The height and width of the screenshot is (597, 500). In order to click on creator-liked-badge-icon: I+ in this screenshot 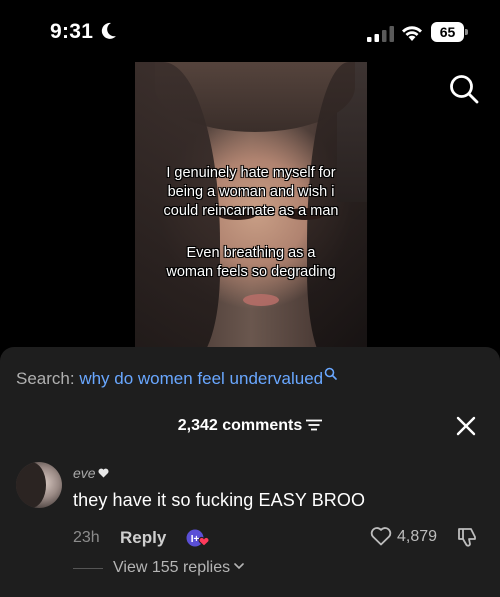, I will do `click(198, 538)`.